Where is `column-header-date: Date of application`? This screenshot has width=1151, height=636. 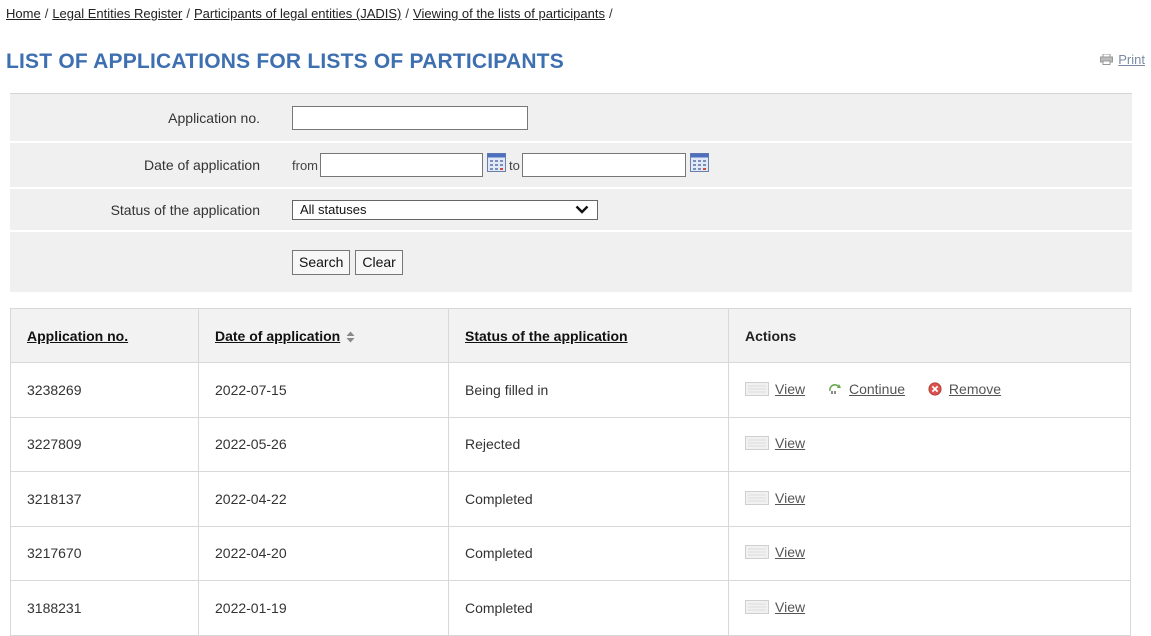
column-header-date: Date of application is located at coordinates (323, 335).